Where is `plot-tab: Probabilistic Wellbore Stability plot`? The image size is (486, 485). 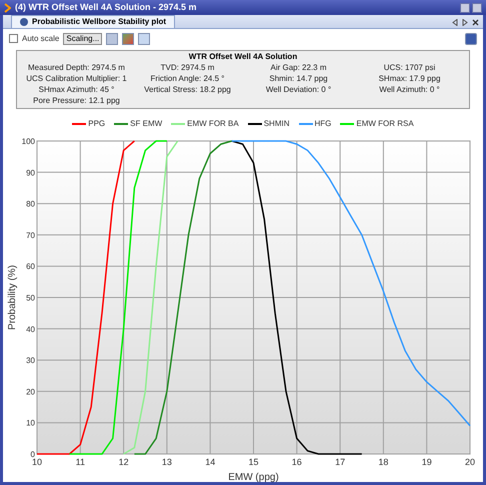
plot-tab: Probabilistic Wellbore Stability plot is located at coordinates (93, 21).